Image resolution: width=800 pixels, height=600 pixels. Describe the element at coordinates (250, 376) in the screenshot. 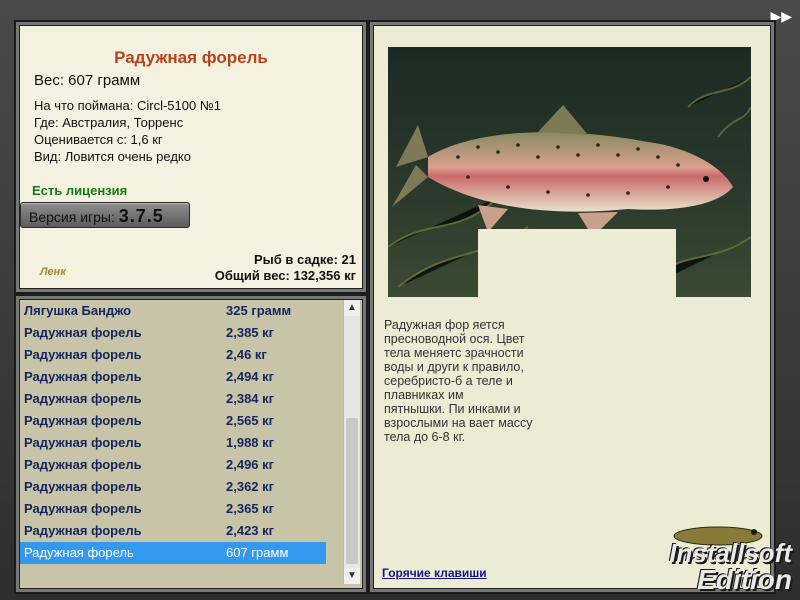

I see `catch-weight: 2,494 кг` at that location.